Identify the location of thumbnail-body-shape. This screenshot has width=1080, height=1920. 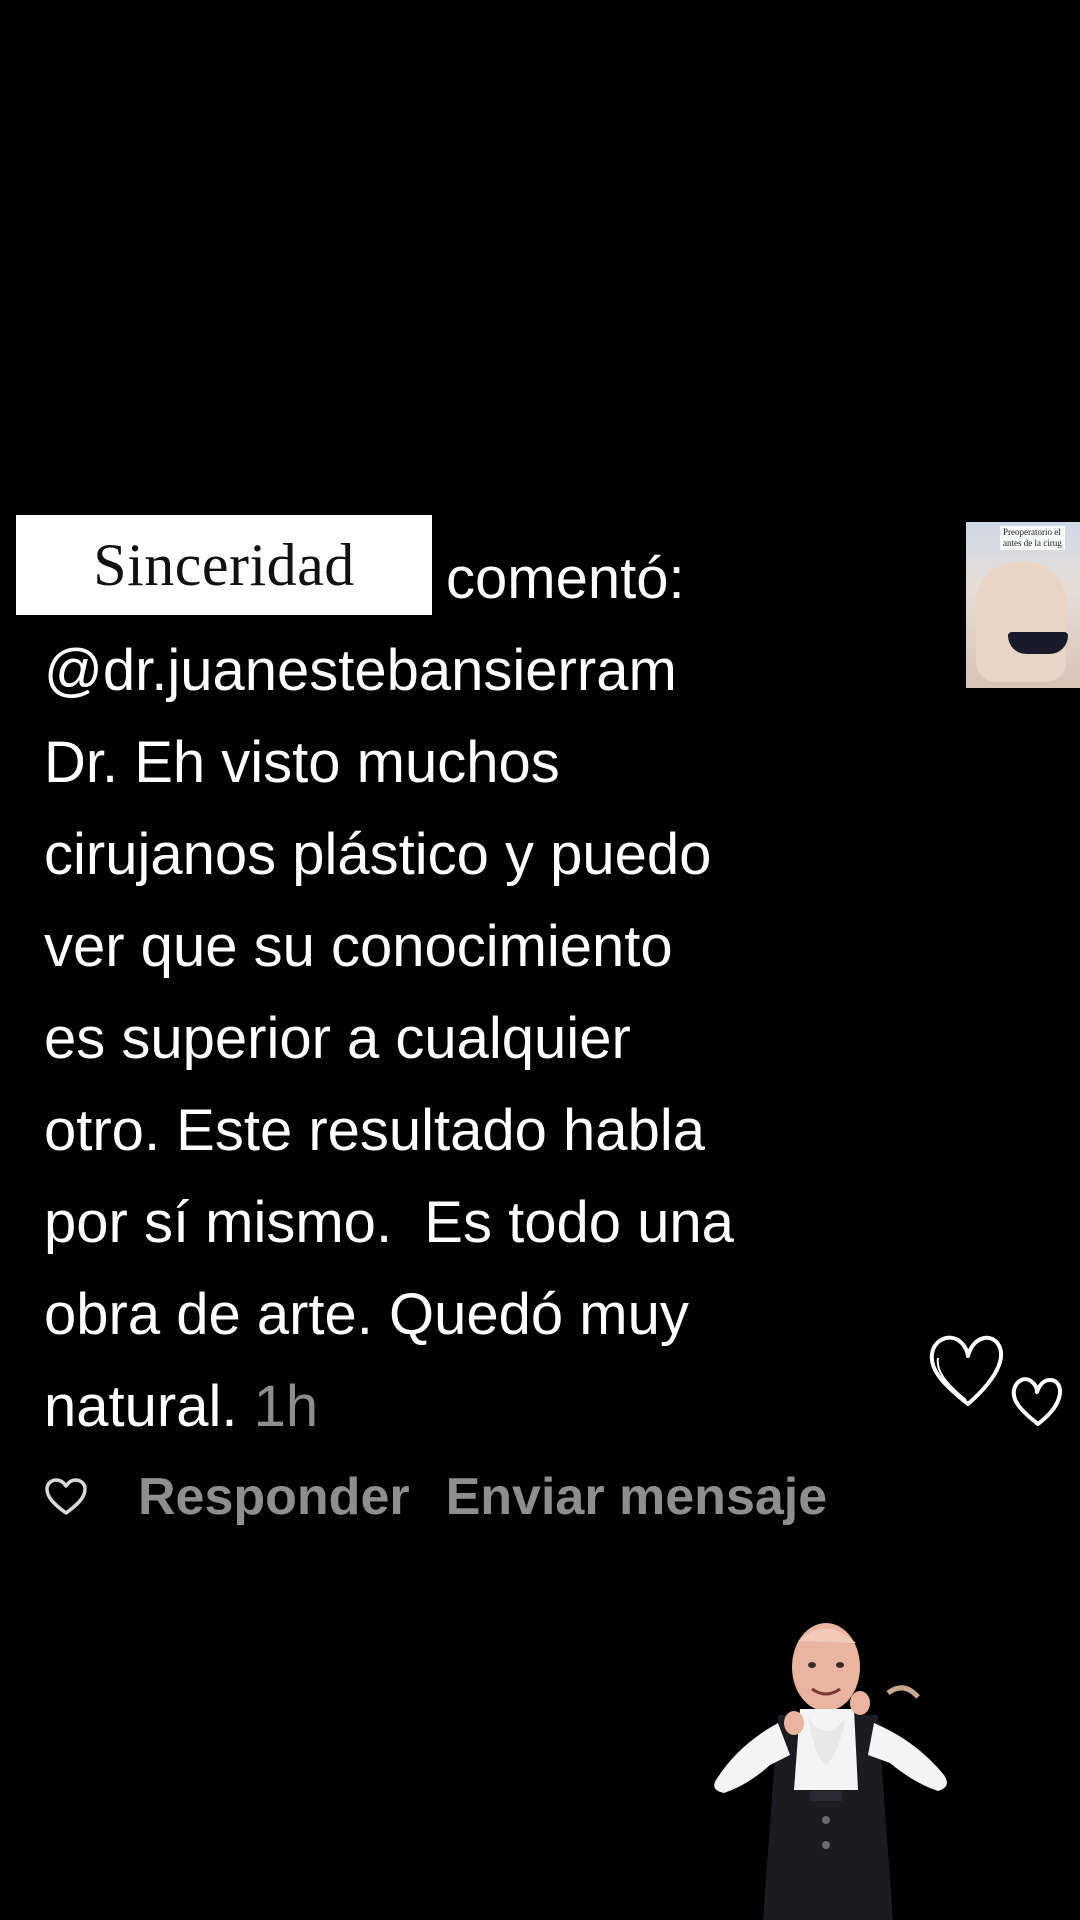
(1021, 622).